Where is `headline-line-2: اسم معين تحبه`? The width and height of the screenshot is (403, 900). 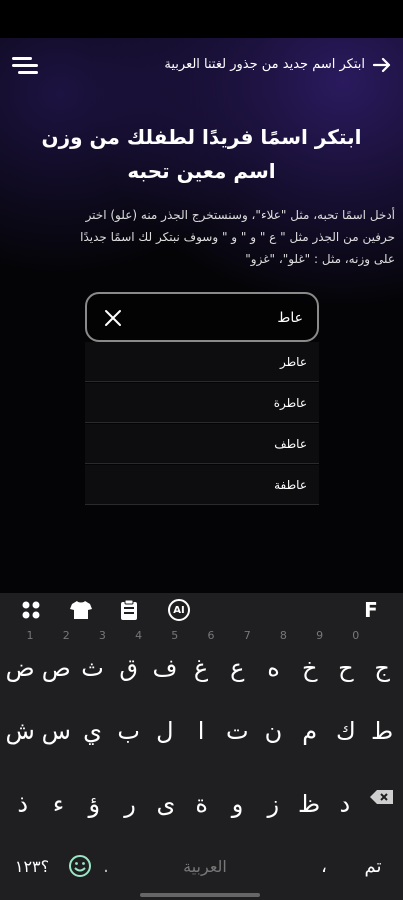 headline-line-2: اسم معين تحبه is located at coordinates (201, 171).